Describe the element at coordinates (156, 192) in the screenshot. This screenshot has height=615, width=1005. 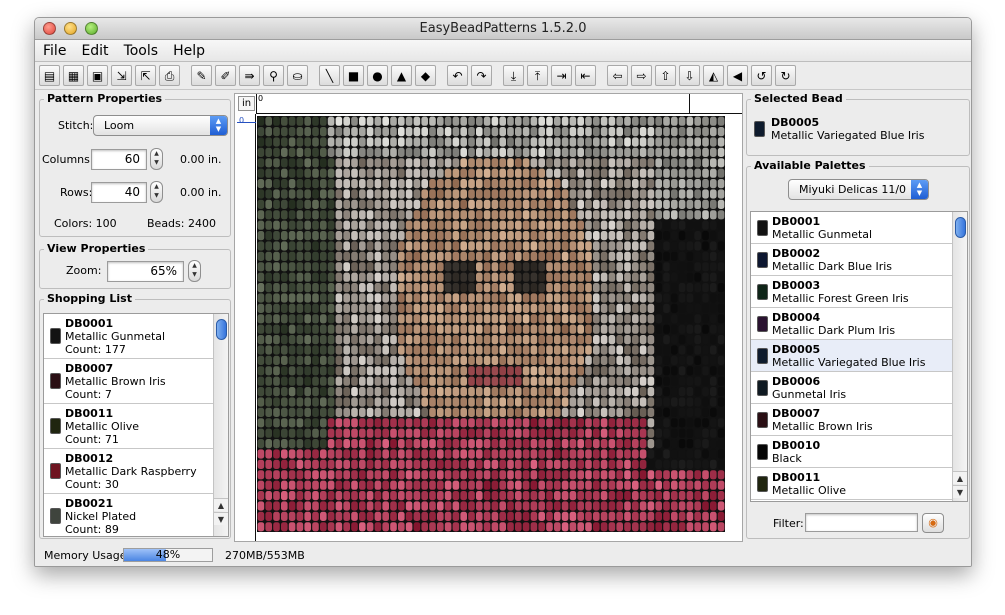
I see `rows-stepper: ▲ ▼` at that location.